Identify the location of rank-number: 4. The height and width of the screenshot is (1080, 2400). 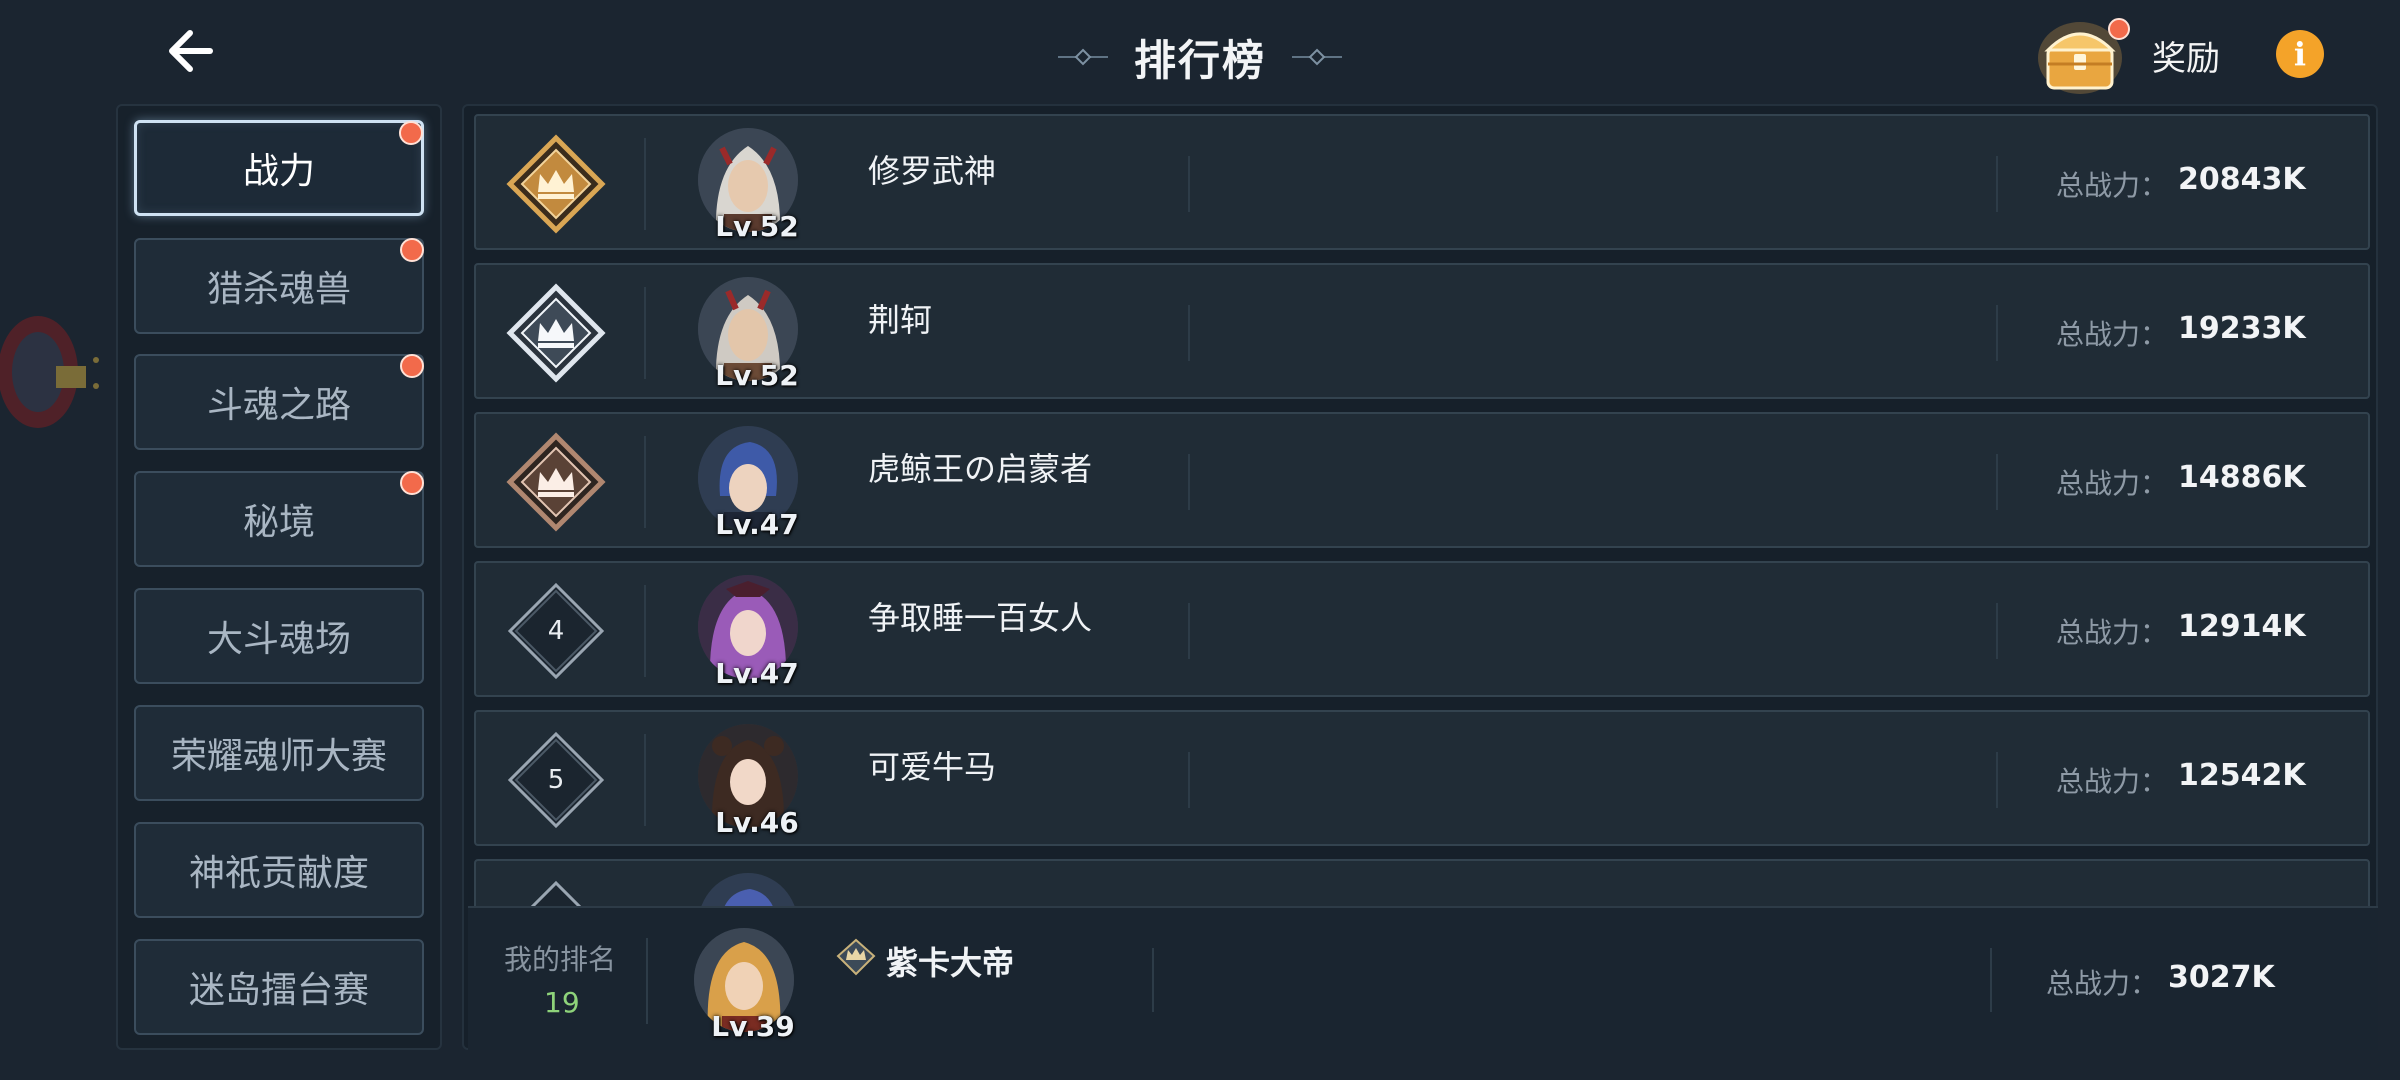
(556, 631).